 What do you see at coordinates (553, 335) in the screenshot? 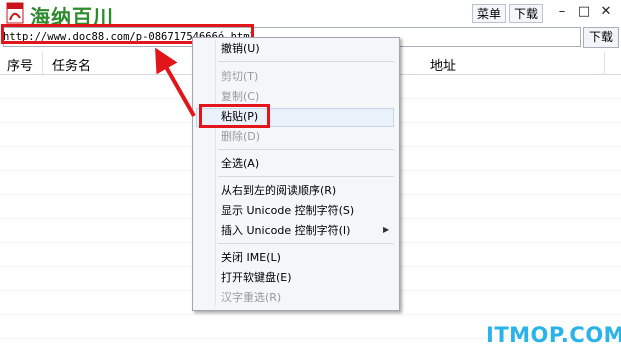
I see `watermark: ITMOP.COM` at bounding box center [553, 335].